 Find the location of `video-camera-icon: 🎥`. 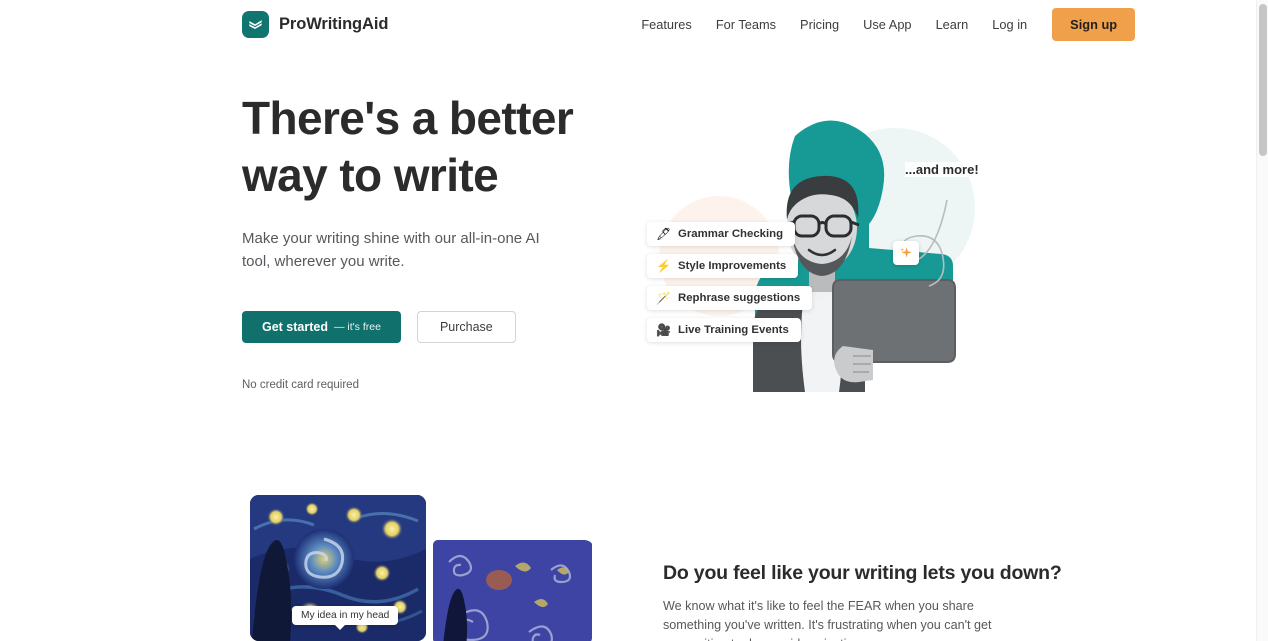

video-camera-icon: 🎥 is located at coordinates (663, 330).